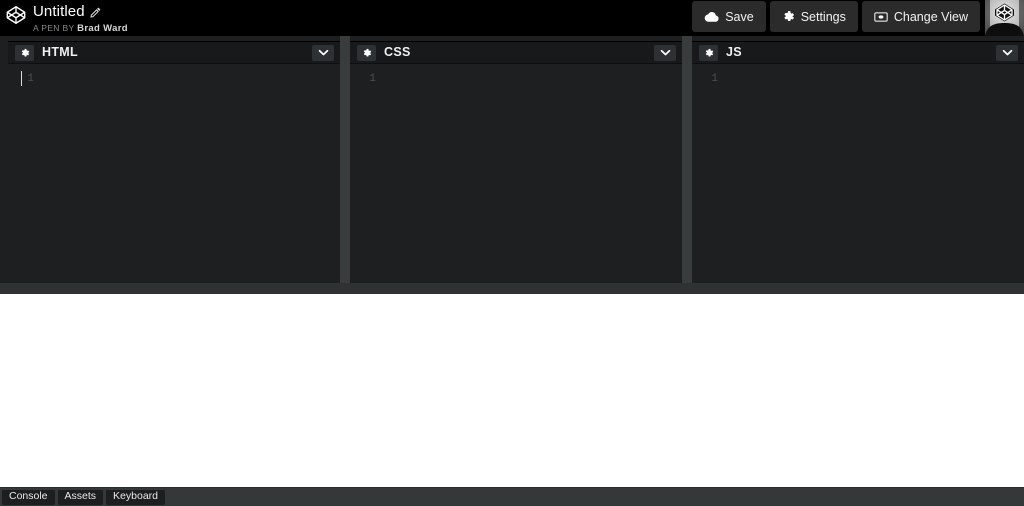 The image size is (1024, 506). I want to click on js-collapse-chevron-down-icon, so click(1007, 52).